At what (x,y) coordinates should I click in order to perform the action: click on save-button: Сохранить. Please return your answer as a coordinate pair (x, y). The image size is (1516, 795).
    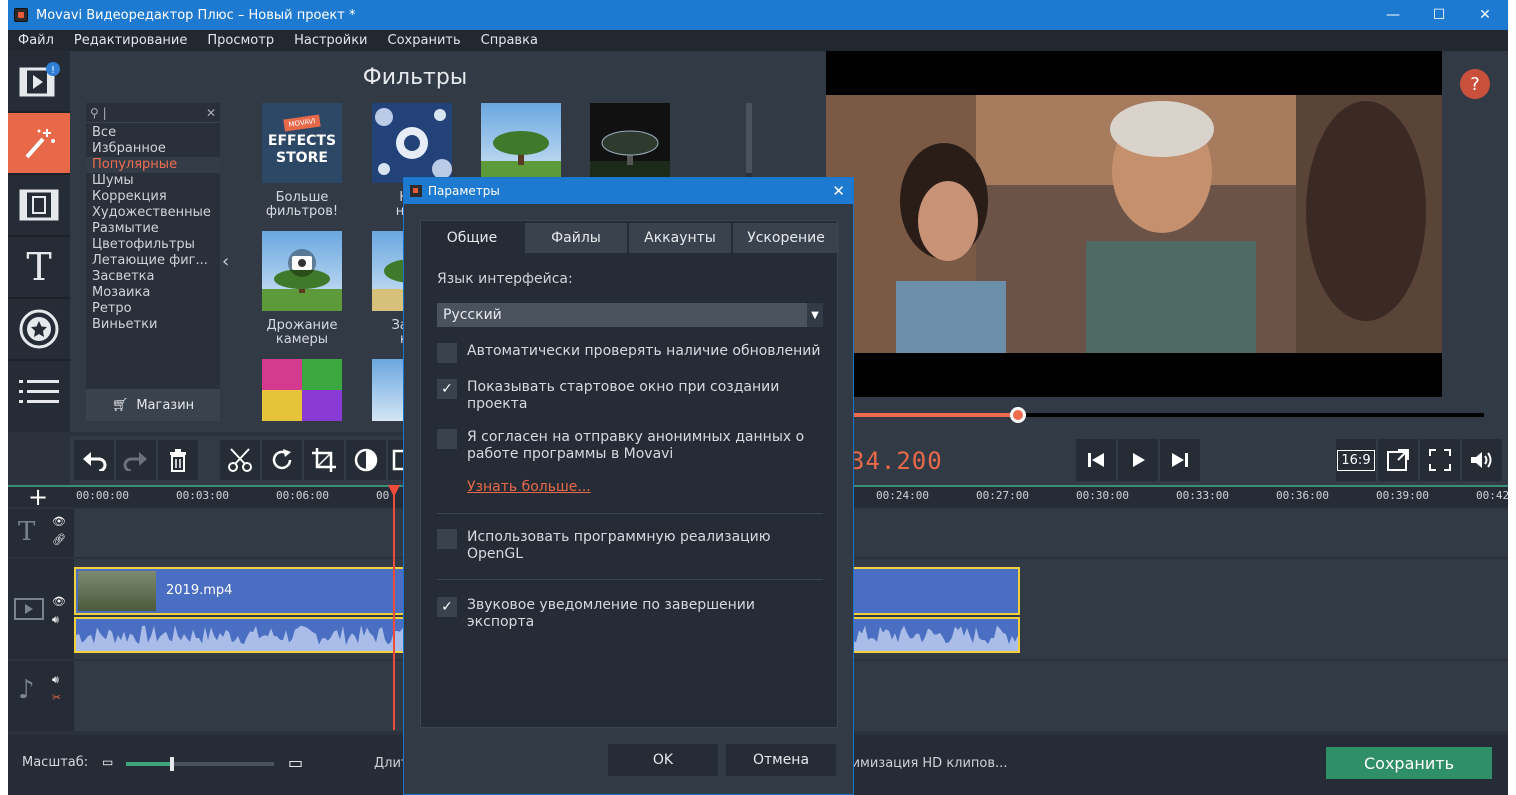
    Looking at the image, I should click on (1409, 763).